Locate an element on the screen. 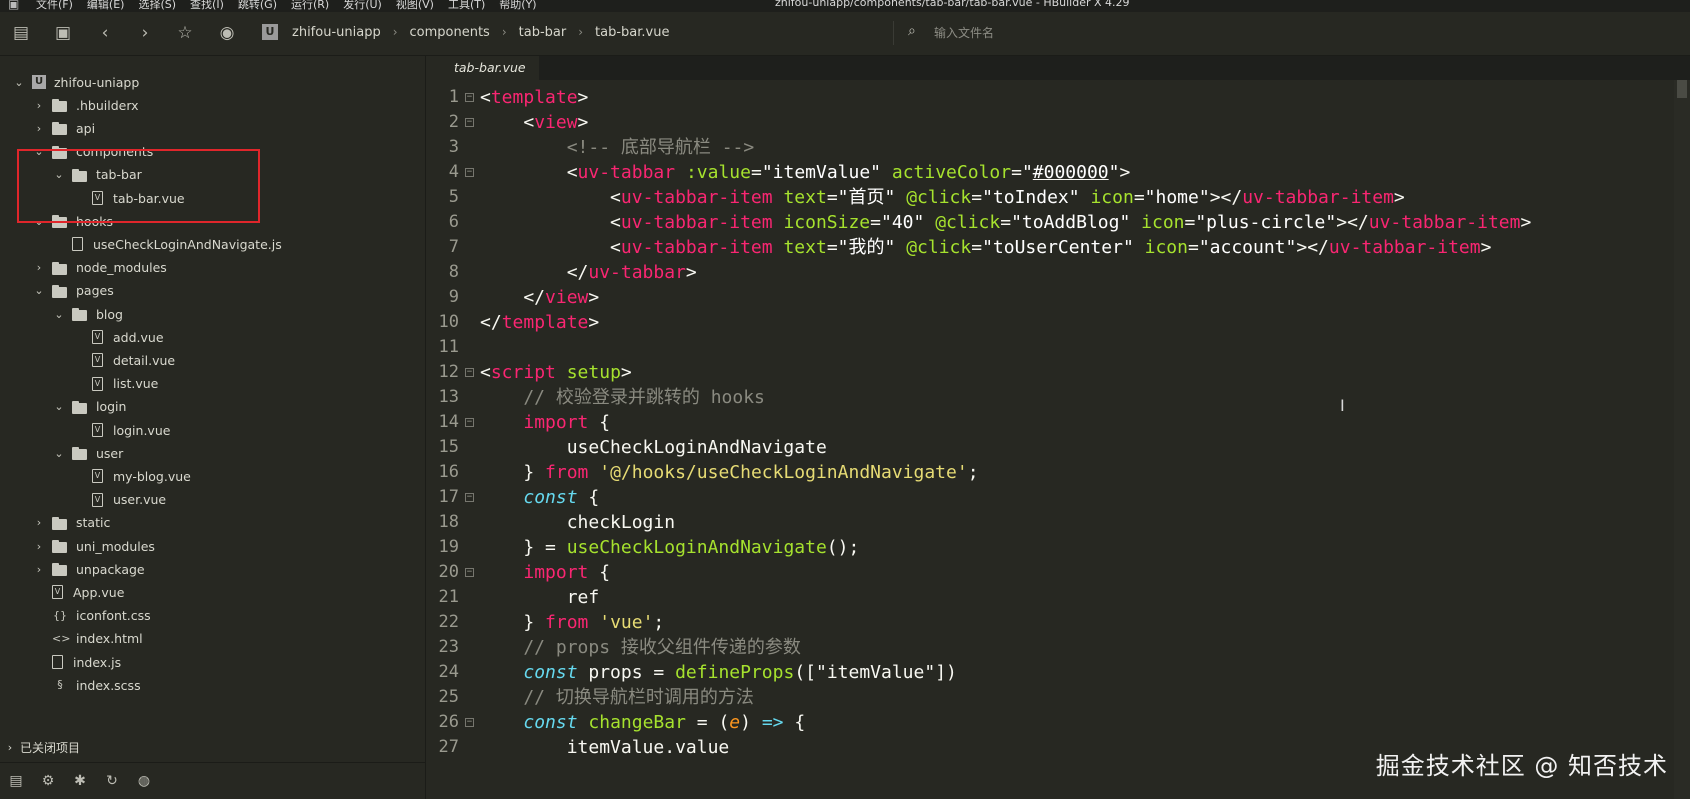 Image resolution: width=1690 pixels, height=799 pixels. line-number: 22 is located at coordinates (448, 622).